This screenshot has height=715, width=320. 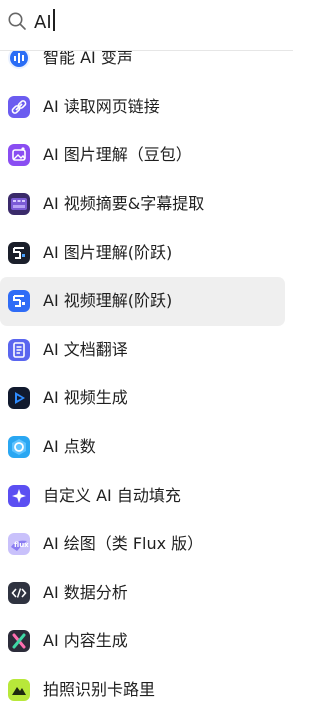 I want to click on stepfun-blue-icon, so click(x=19, y=301).